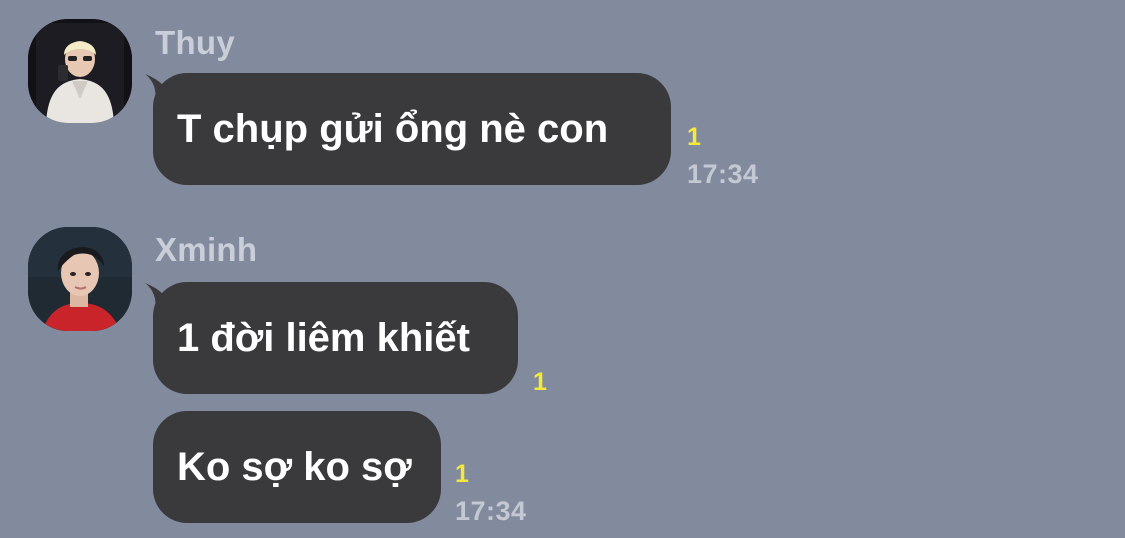 The height and width of the screenshot is (538, 1125). I want to click on sender-name: Xminh, so click(206, 249).